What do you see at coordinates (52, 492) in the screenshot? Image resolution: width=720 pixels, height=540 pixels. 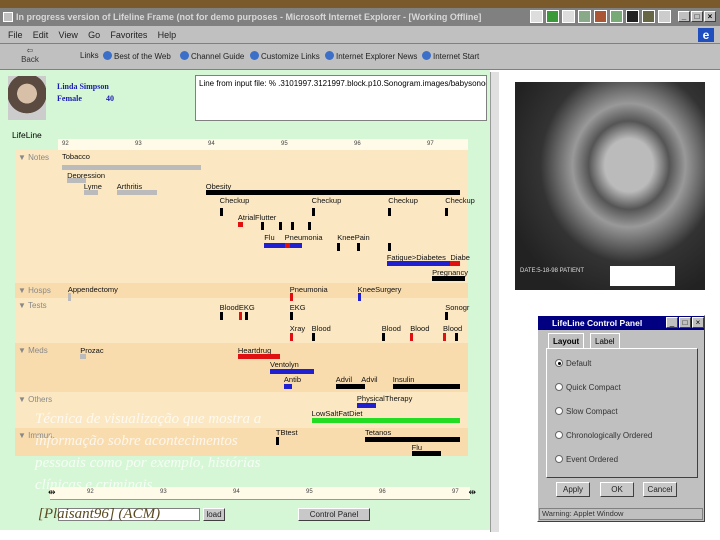 I see `scroll-left-icon: ⇹` at bounding box center [52, 492].